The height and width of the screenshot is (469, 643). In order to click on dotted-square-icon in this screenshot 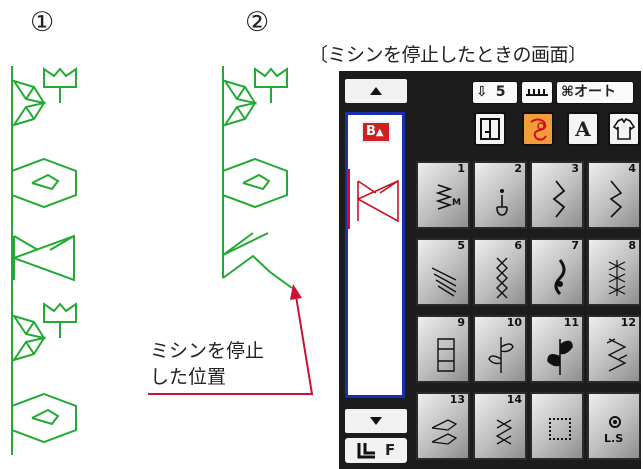, I will do `click(560, 429)`.